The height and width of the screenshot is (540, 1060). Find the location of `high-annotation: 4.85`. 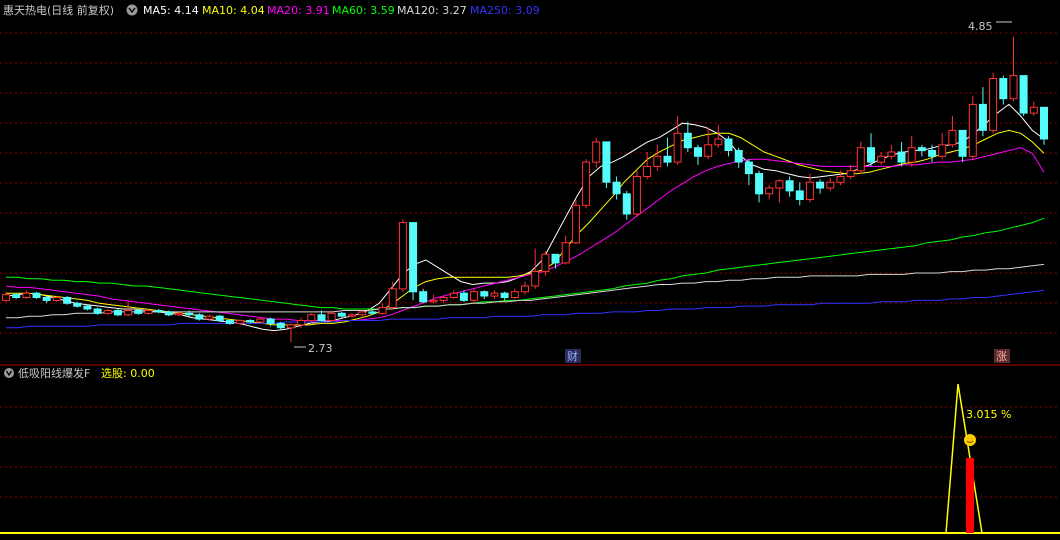

high-annotation: 4.85 is located at coordinates (980, 26).